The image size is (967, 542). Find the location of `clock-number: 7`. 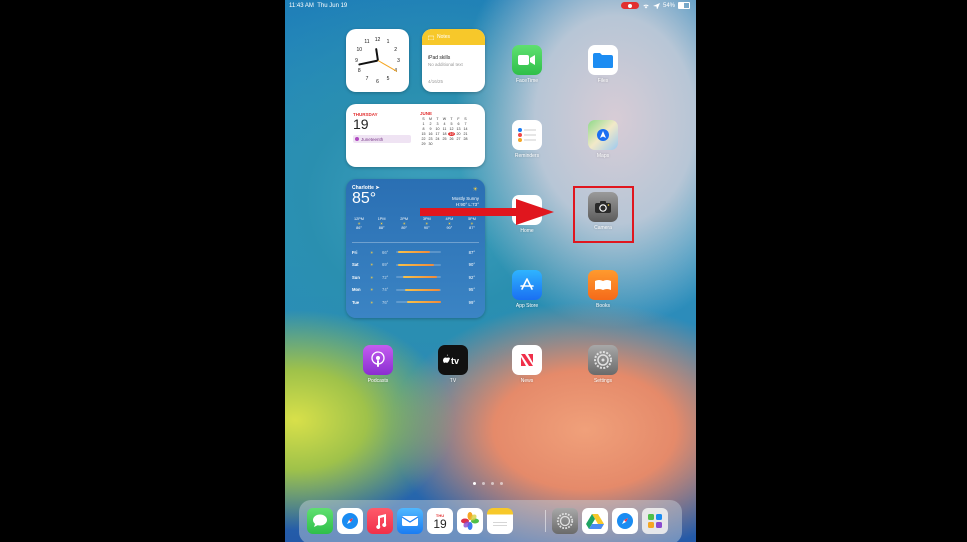

clock-number: 7 is located at coordinates (367, 78).